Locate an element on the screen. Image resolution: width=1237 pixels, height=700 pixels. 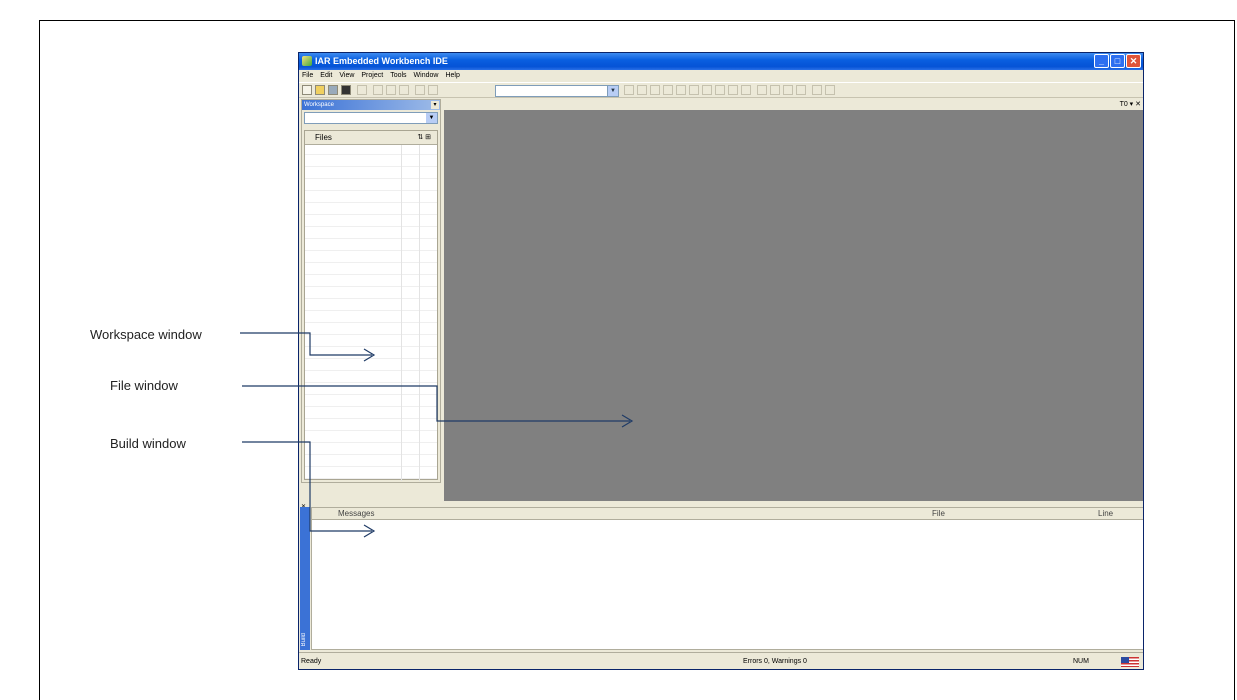
maximize-button: □ is located at coordinates (1117, 61).